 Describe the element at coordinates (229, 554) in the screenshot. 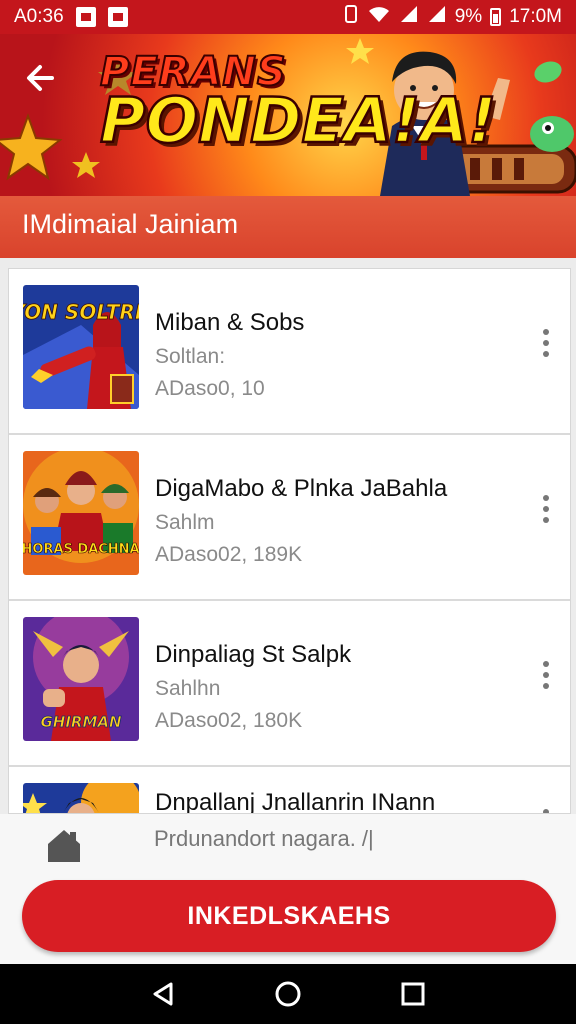

I see `item-meta: ADaso02, 189K` at that location.